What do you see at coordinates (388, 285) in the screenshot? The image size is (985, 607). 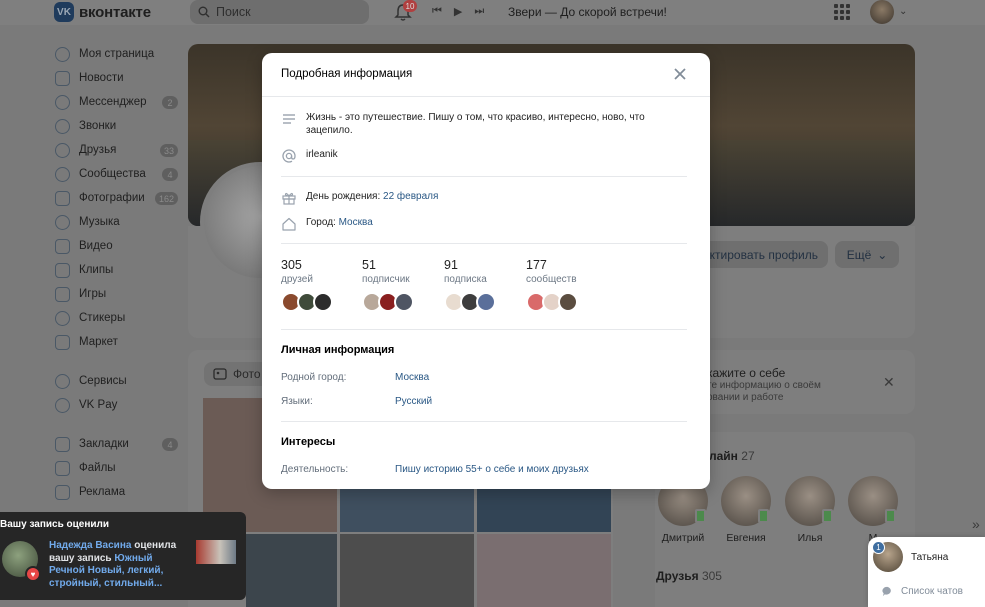 I see `stat-followers: 51 подписчик` at bounding box center [388, 285].